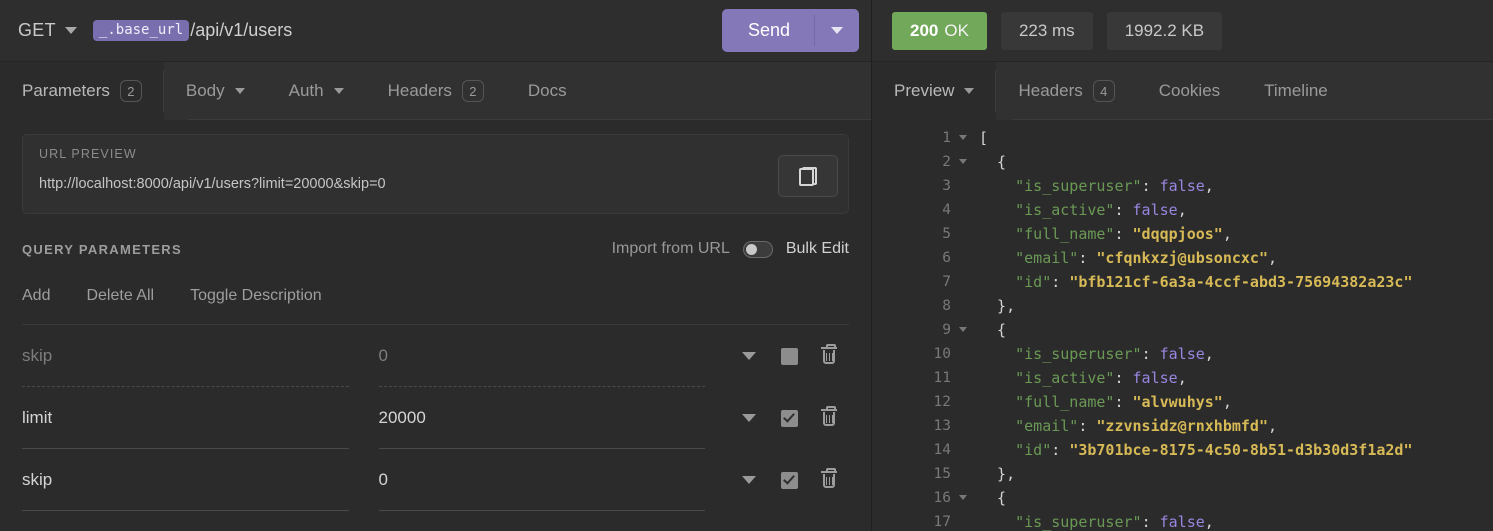 The height and width of the screenshot is (531, 1493). Describe the element at coordinates (1182, 31) in the screenshot. I see `response-status-bar: 200 OK 223 ms 1992.2 KB` at that location.